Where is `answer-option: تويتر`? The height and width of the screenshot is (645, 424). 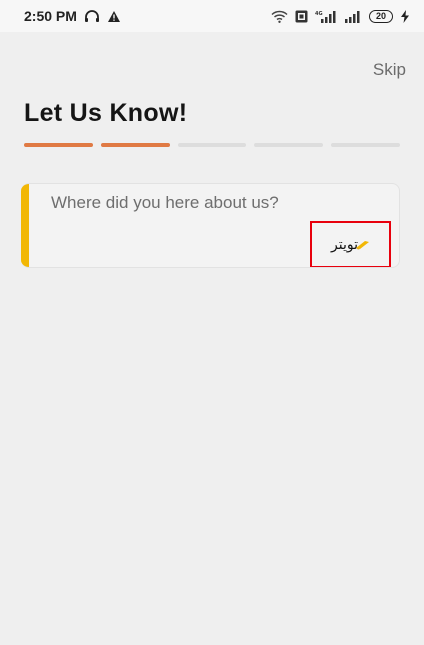 answer-option: تويتر is located at coordinates (350, 244).